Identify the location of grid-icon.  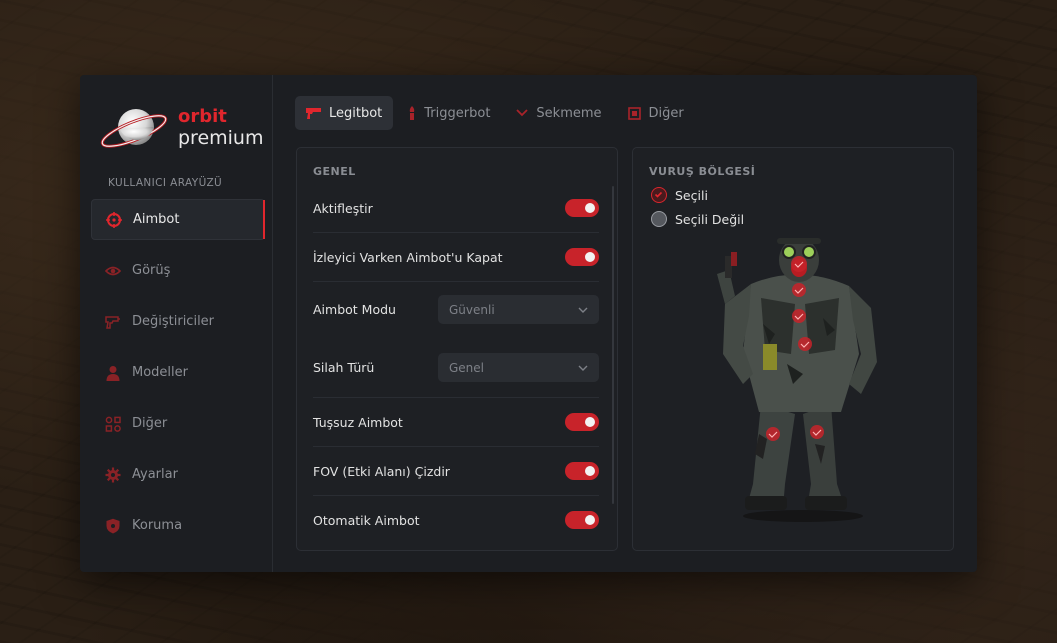
(113, 424).